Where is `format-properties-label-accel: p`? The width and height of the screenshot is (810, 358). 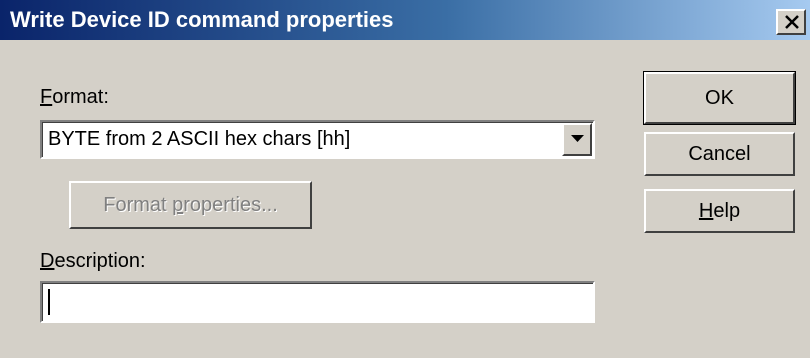
format-properties-label-accel: p is located at coordinates (178, 205).